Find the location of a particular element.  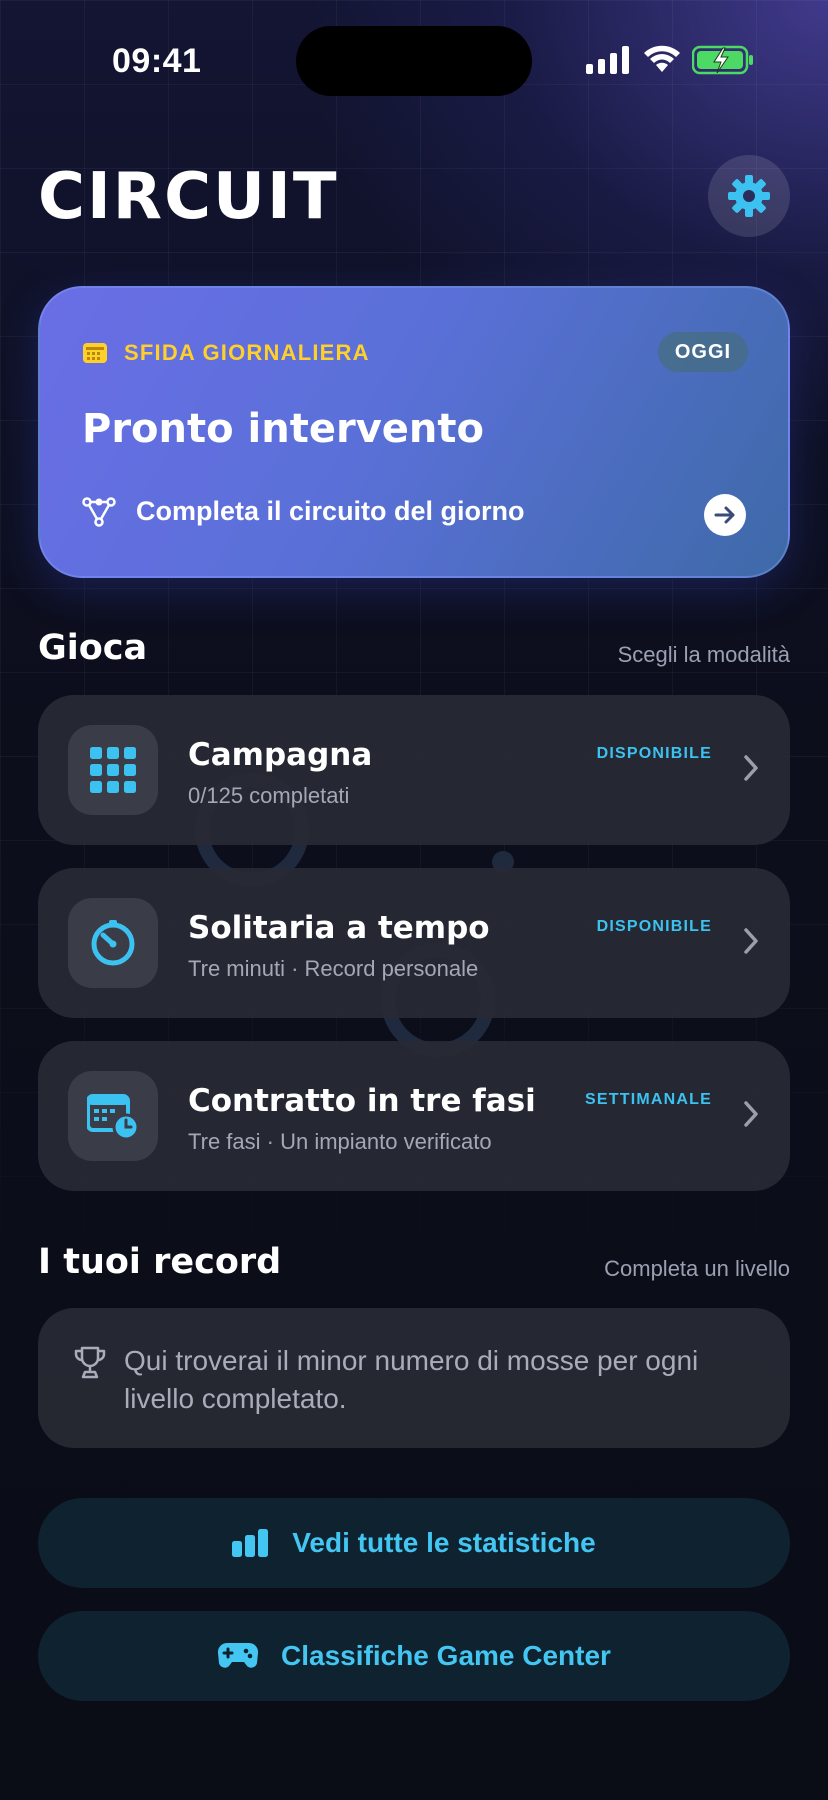

mode-subtitle: 0/125 completati is located at coordinates (269, 795).